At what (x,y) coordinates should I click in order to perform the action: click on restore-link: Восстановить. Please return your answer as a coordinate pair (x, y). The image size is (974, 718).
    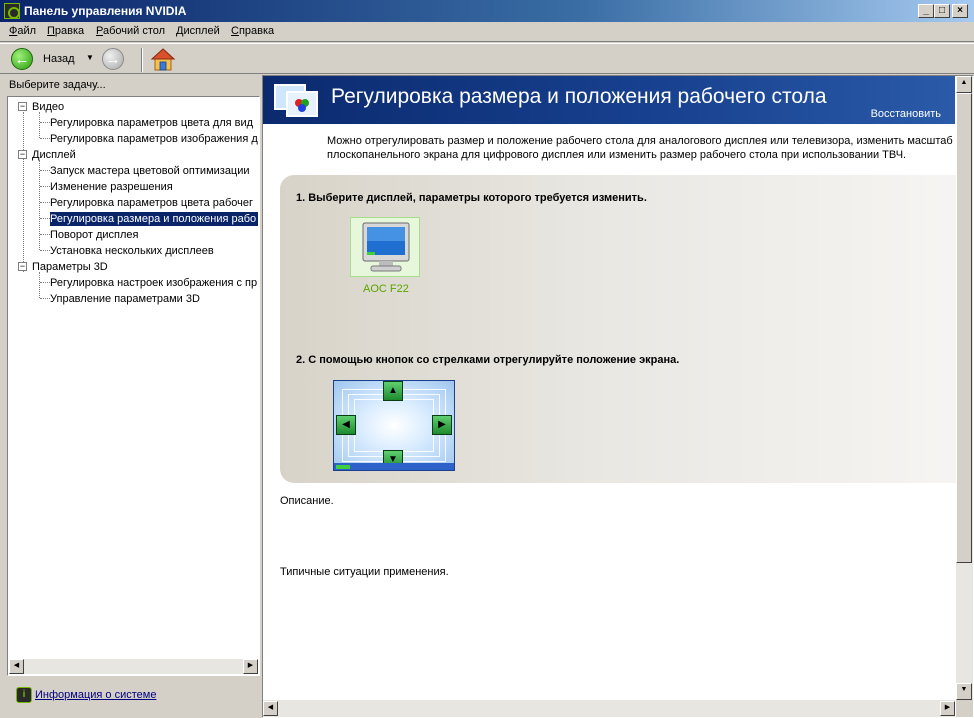
    Looking at the image, I should click on (906, 114).